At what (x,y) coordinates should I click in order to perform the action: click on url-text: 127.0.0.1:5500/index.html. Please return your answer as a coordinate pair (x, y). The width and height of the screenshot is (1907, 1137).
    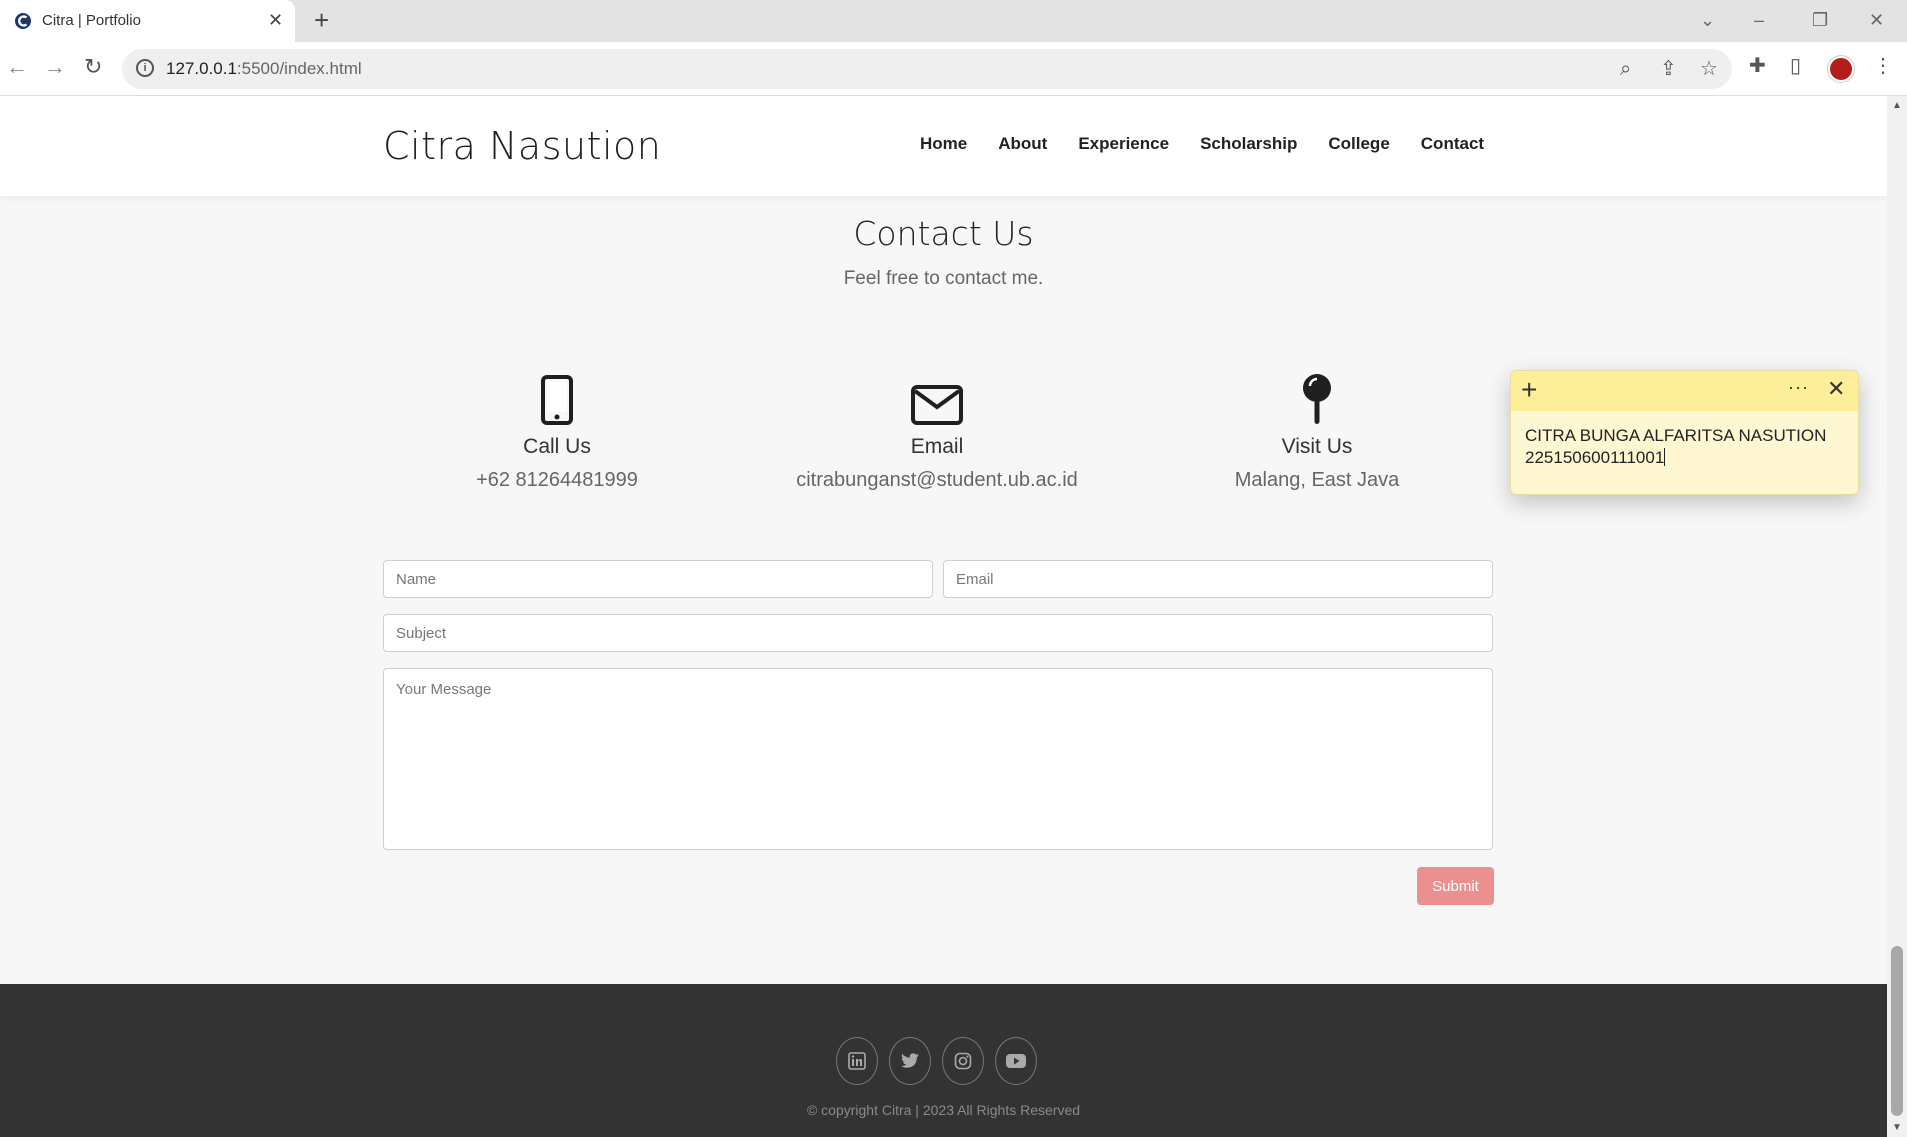
    Looking at the image, I should click on (264, 69).